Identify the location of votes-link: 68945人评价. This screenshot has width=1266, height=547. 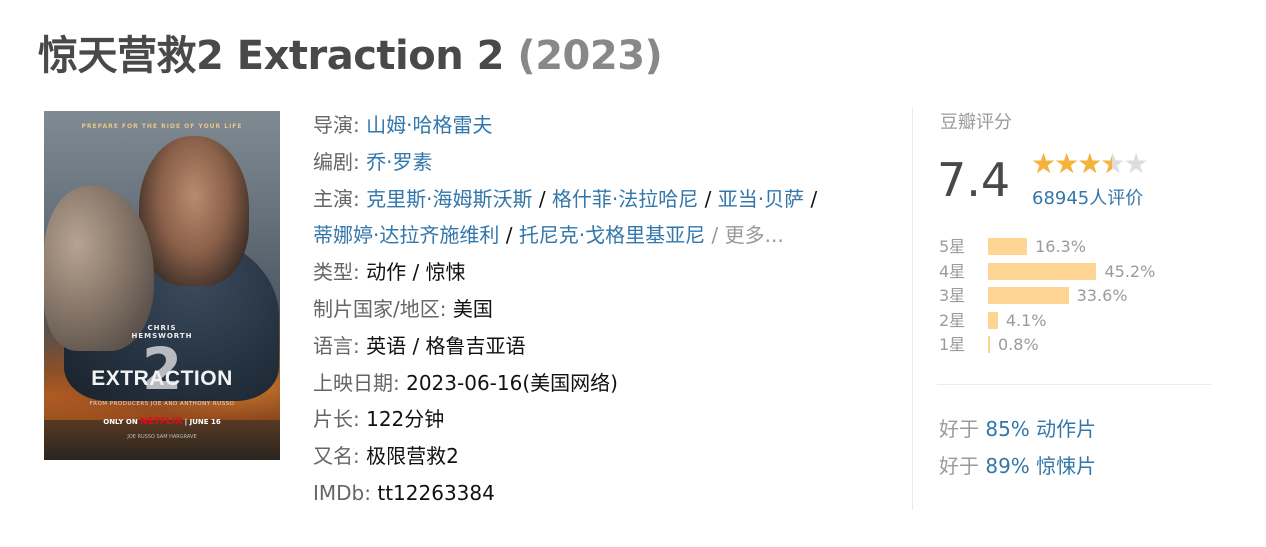
(1087, 197).